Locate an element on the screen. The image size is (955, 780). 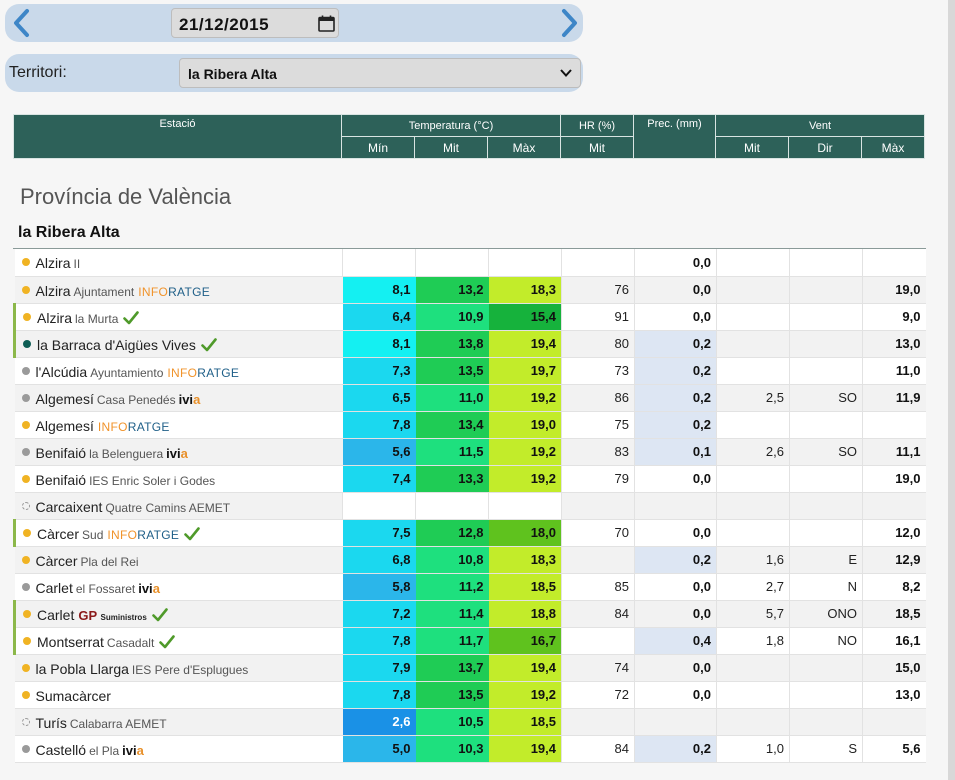
date-navigation-bar: 21/12/2015 is located at coordinates (294, 23).